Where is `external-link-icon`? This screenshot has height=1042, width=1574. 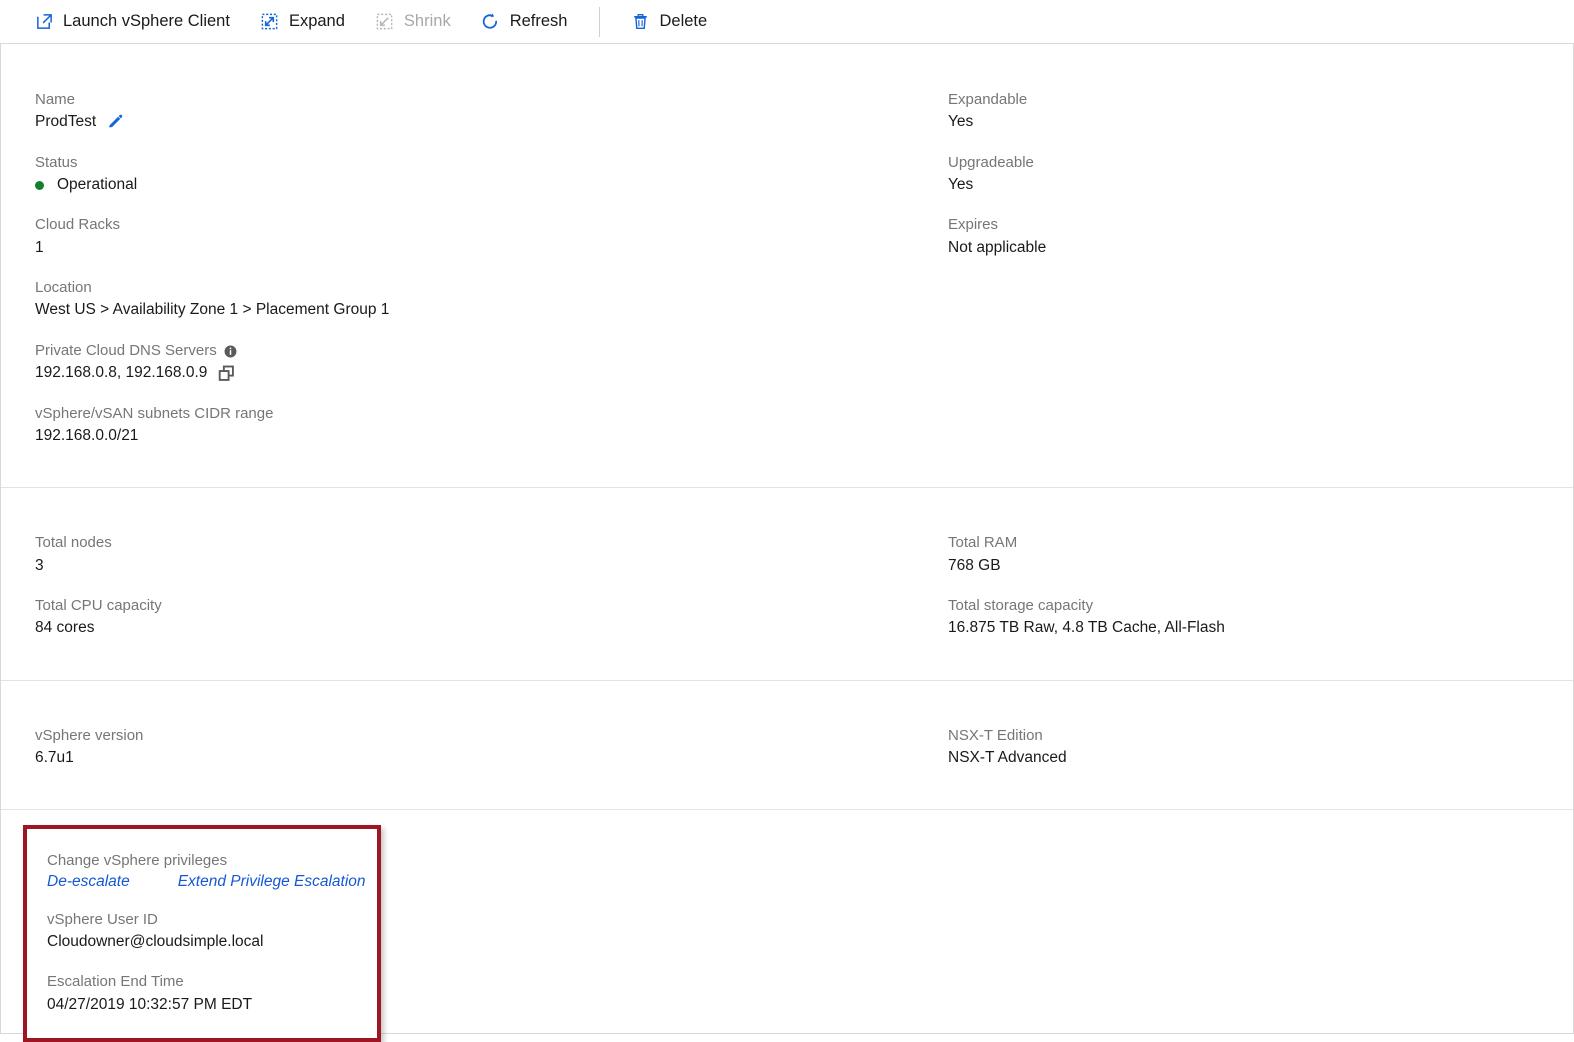
external-link-icon is located at coordinates (44, 22).